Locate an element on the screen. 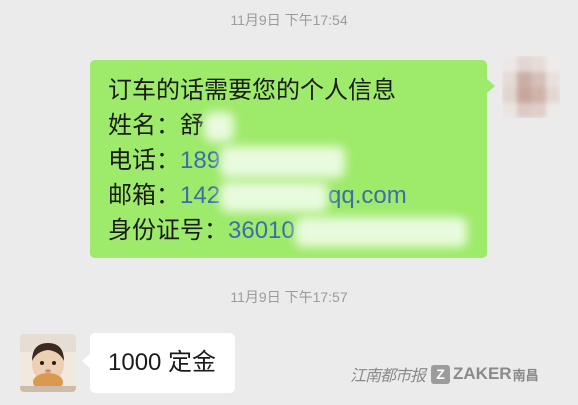 This screenshot has width=578, height=405. received-message-bubble: 1000 定金 is located at coordinates (158, 363).